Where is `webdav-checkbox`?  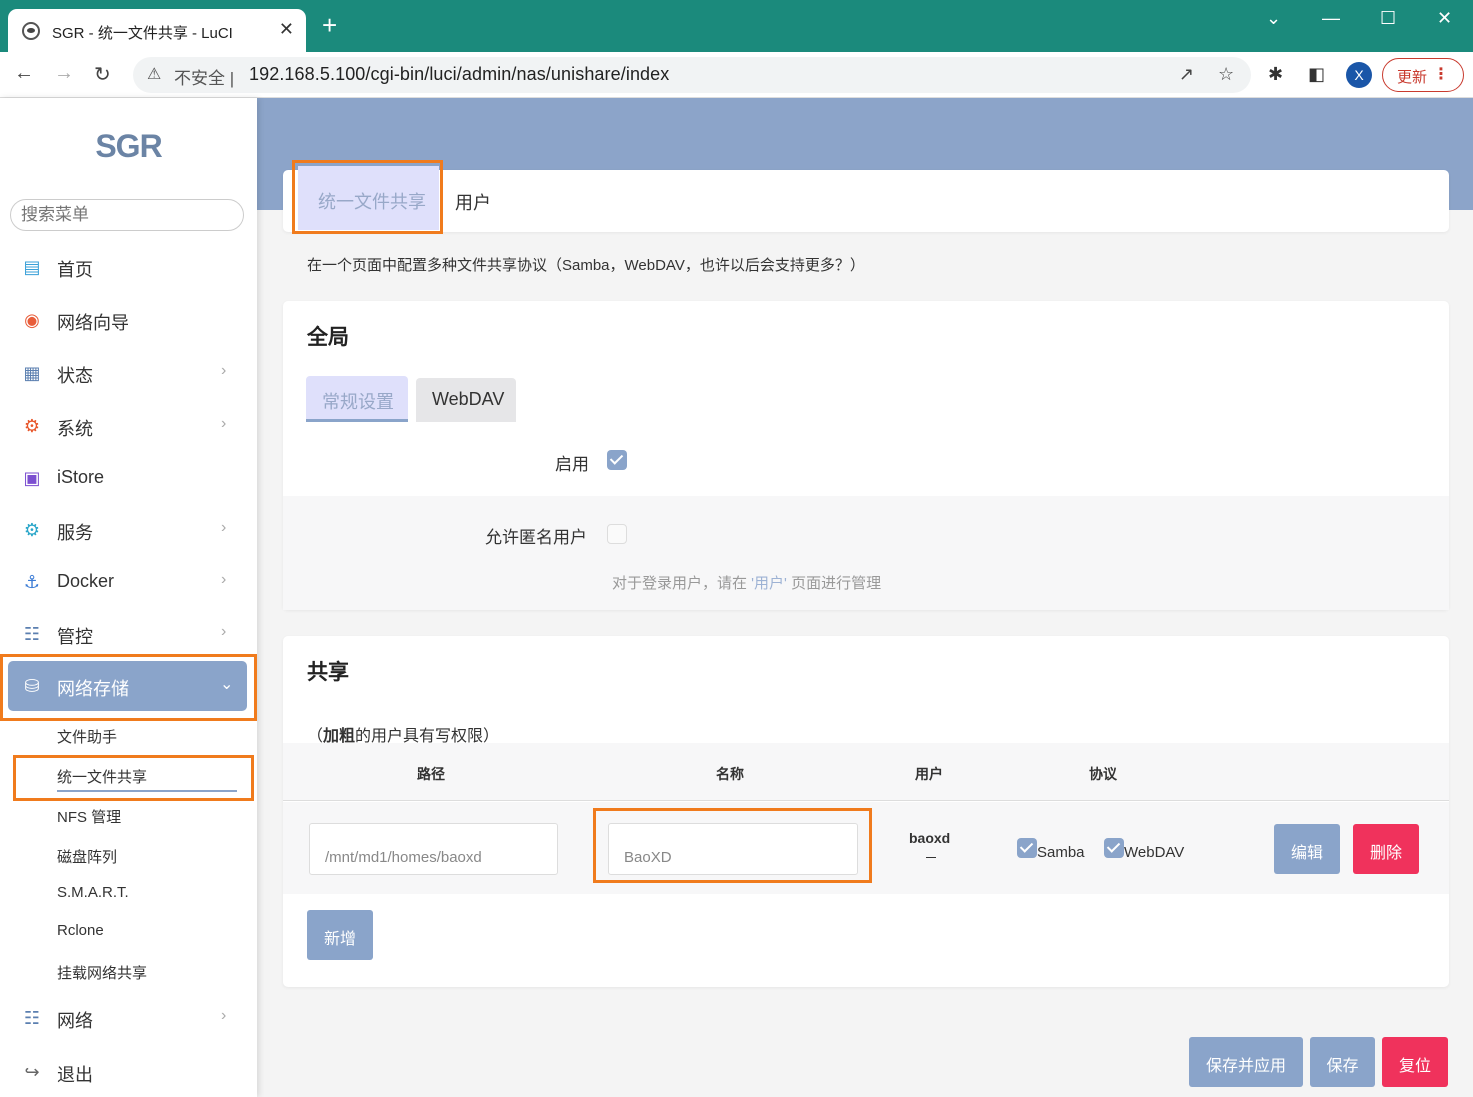 webdav-checkbox is located at coordinates (1114, 848).